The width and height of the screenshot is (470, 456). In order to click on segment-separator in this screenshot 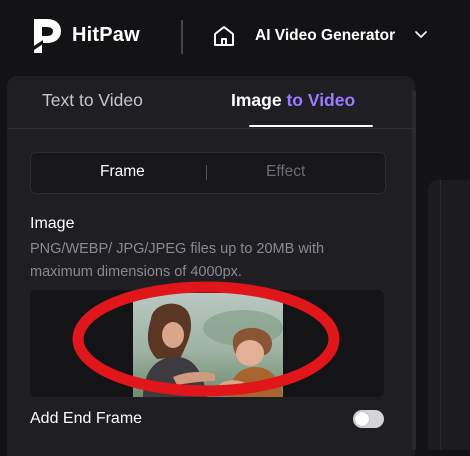, I will do `click(206, 172)`.